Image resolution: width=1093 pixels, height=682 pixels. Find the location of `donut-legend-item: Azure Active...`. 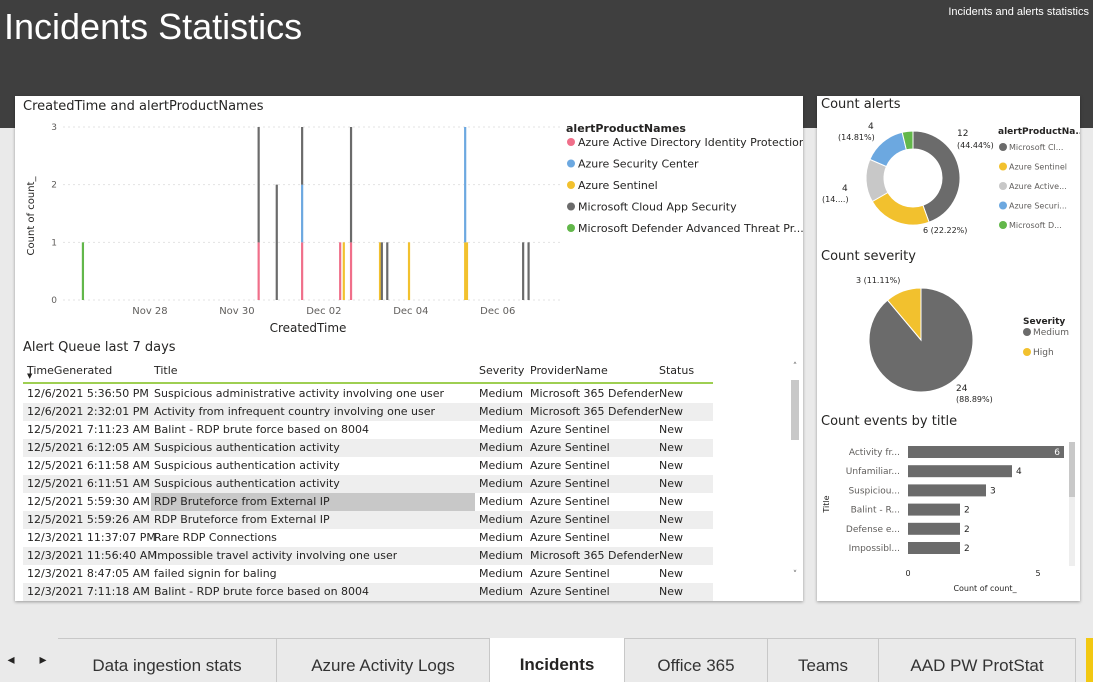

donut-legend-item: Azure Active... is located at coordinates (1038, 186).